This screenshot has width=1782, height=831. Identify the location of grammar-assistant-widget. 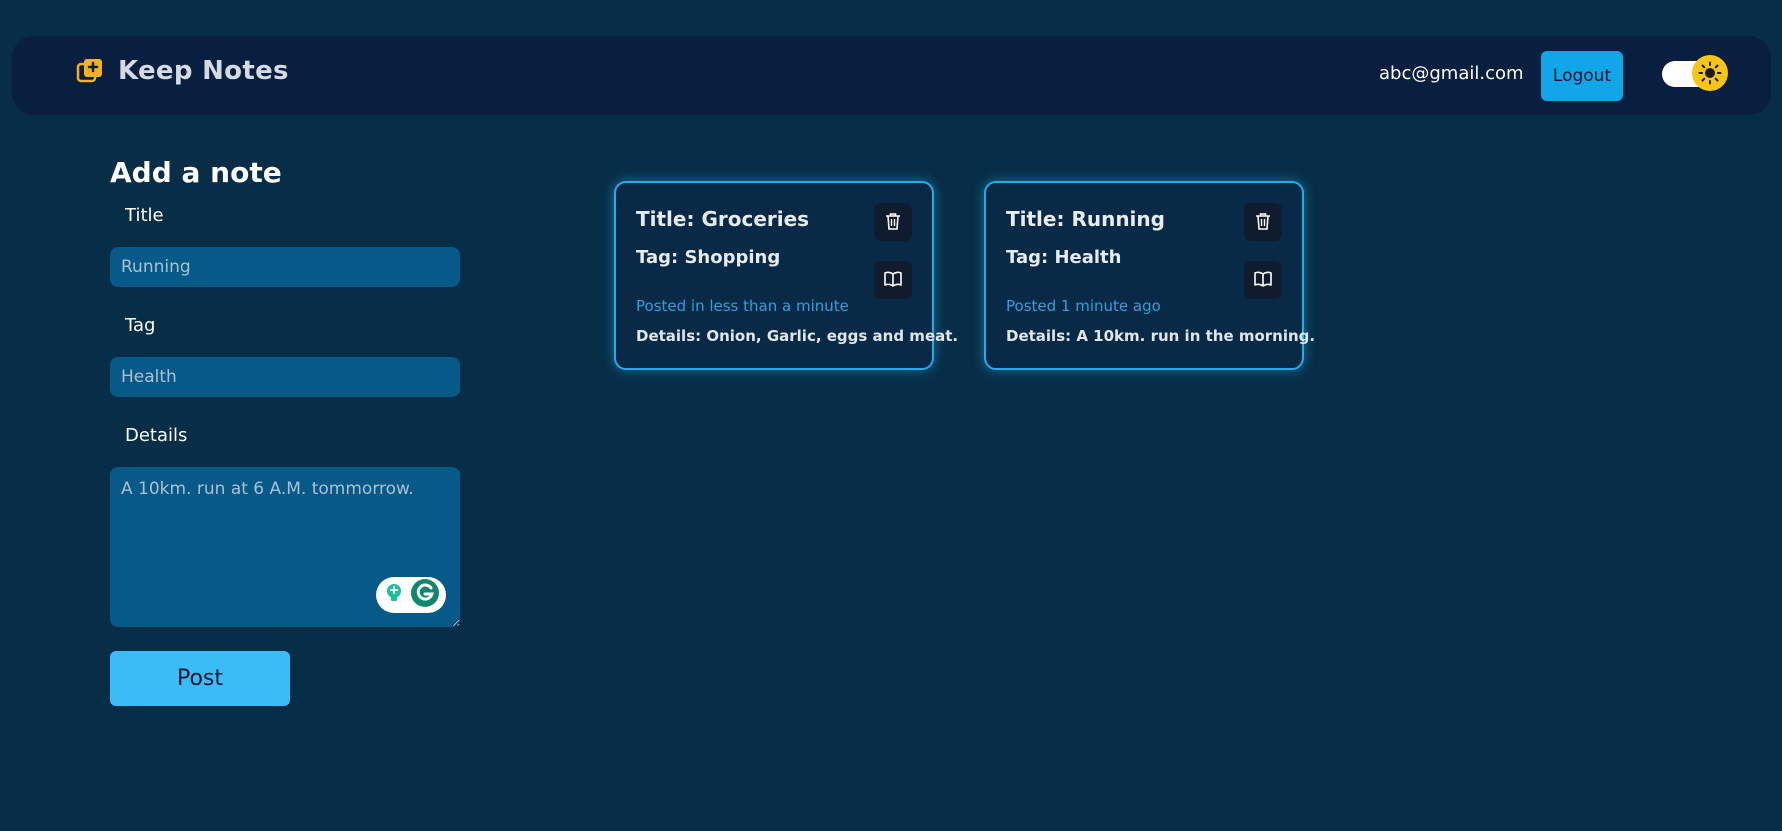
(411, 595).